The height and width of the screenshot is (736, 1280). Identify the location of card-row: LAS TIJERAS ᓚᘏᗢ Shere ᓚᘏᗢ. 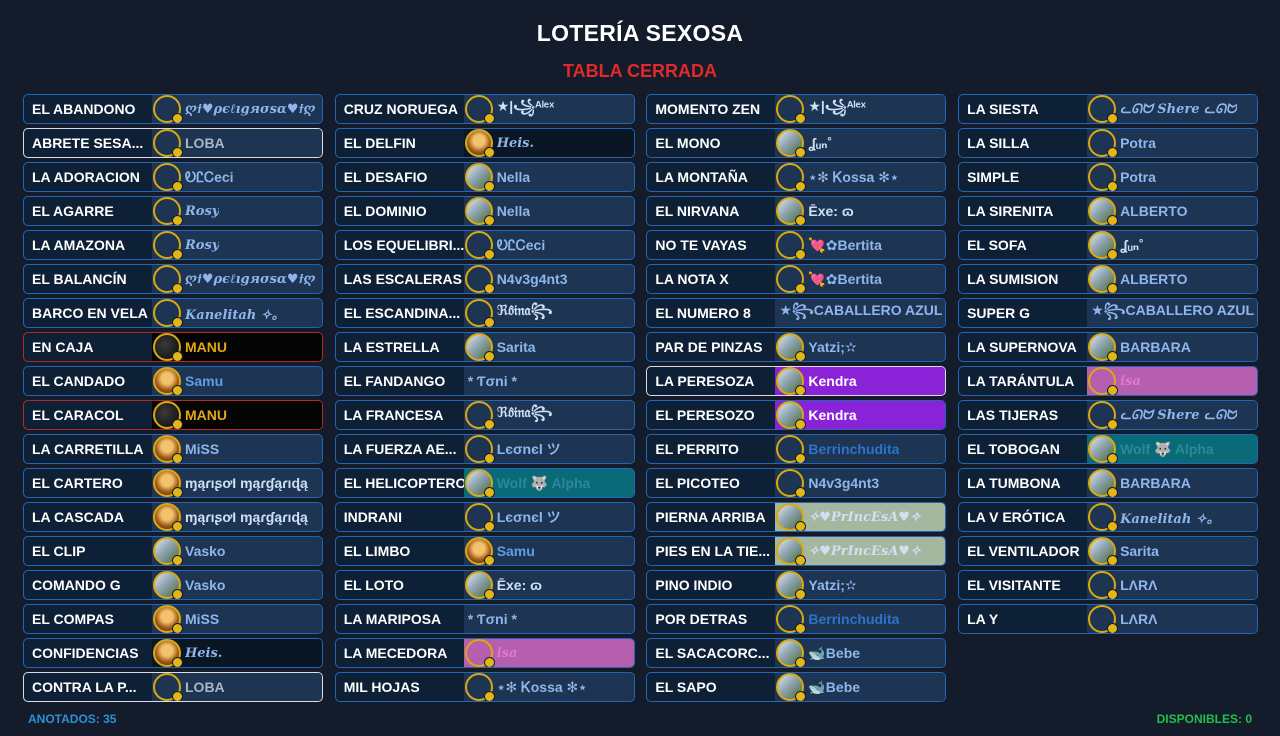
(1108, 415).